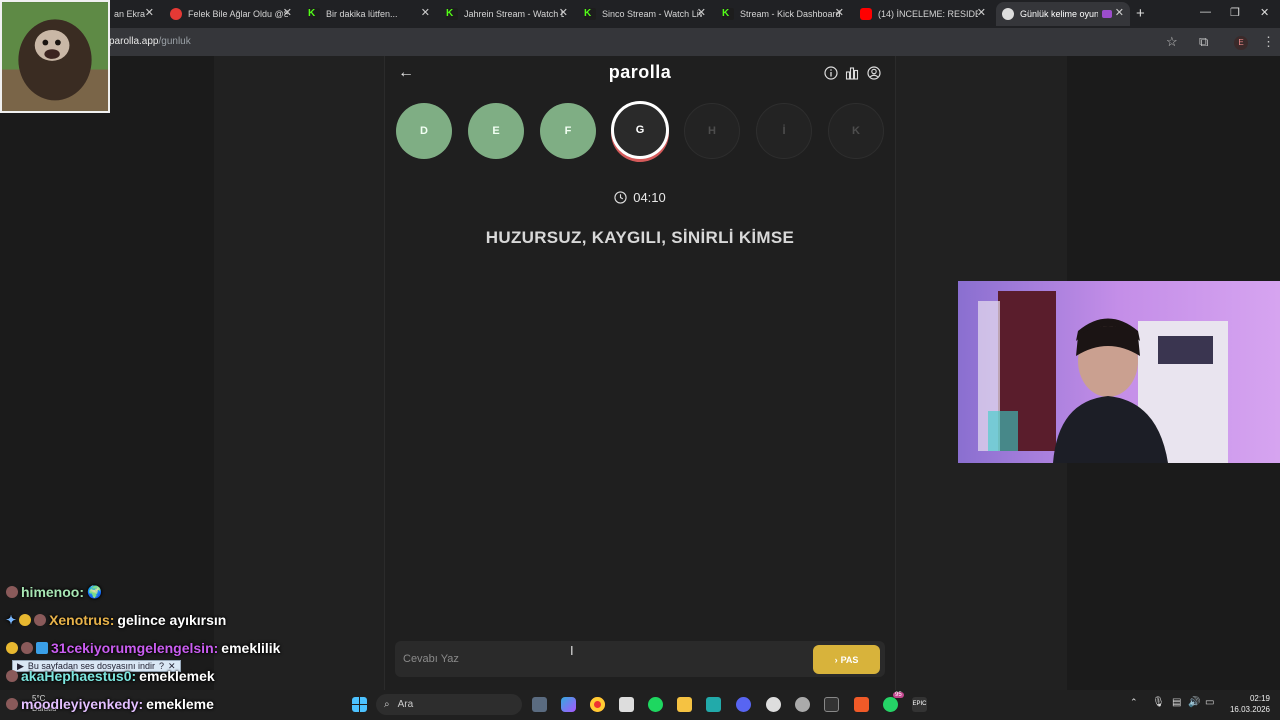 Image resolution: width=1280 pixels, height=720 pixels. I want to click on chevron-up-icon: ⌃, so click(1134, 702).